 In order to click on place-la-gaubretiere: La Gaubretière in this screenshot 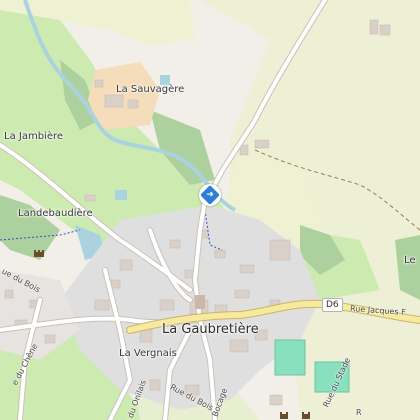, I will do `click(210, 329)`.